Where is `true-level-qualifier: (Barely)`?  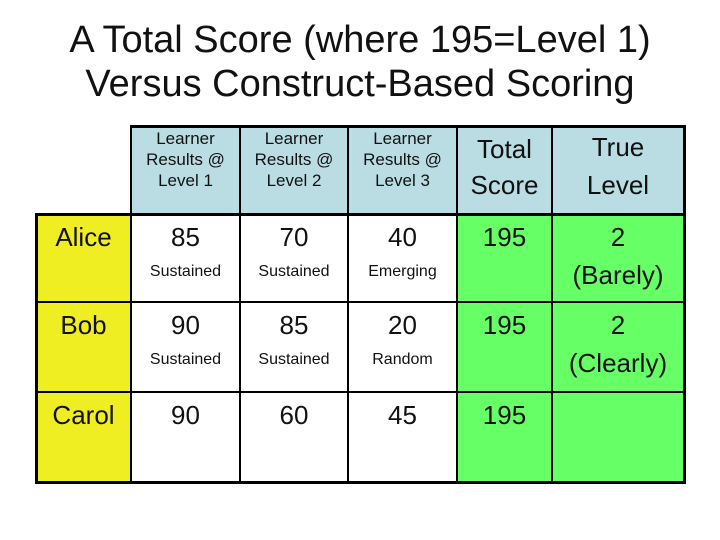
true-level-qualifier: (Barely) is located at coordinates (618, 275).